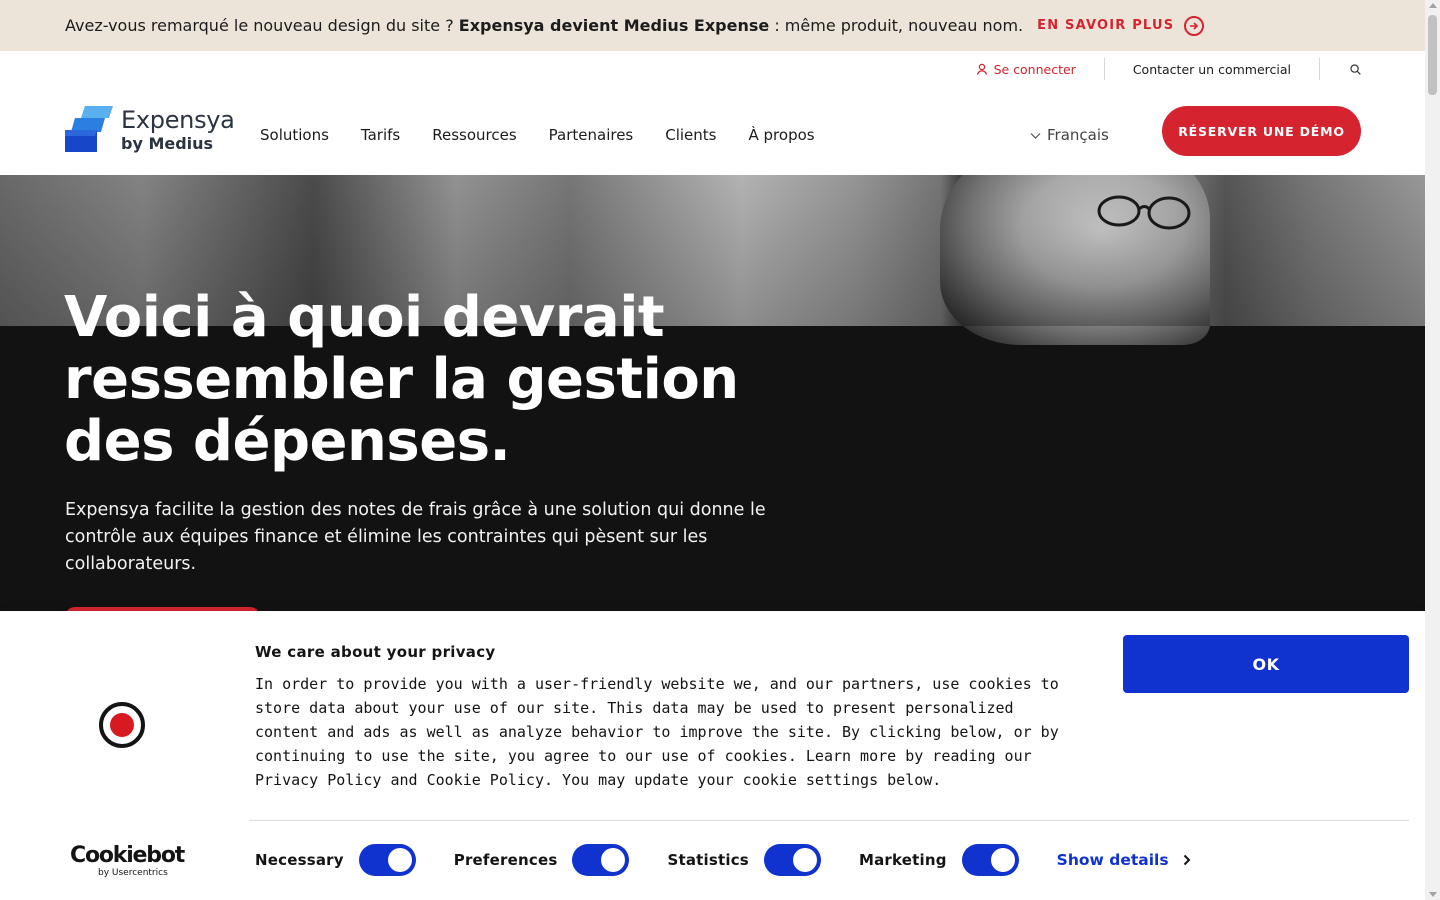 The width and height of the screenshot is (1440, 900). What do you see at coordinates (1261, 131) in the screenshot?
I see `book-demo-button: RÉSERVER UNE DÉMO` at bounding box center [1261, 131].